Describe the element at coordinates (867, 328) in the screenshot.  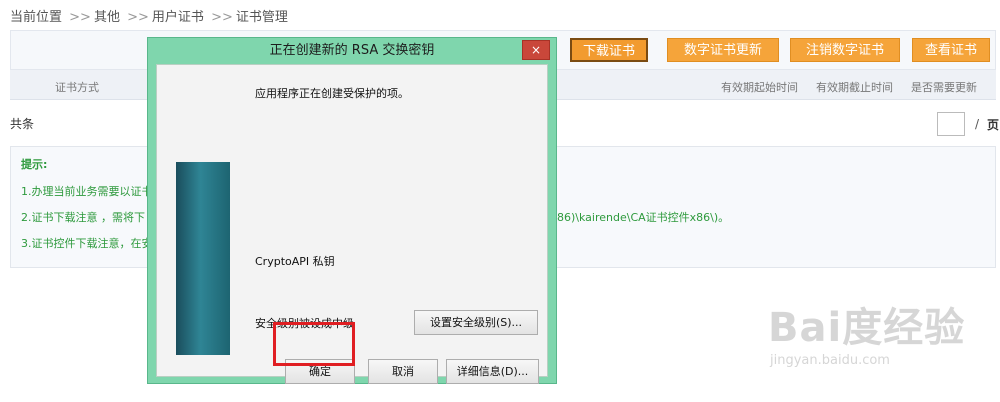
I see `watermark-logo: Bai度经验` at that location.